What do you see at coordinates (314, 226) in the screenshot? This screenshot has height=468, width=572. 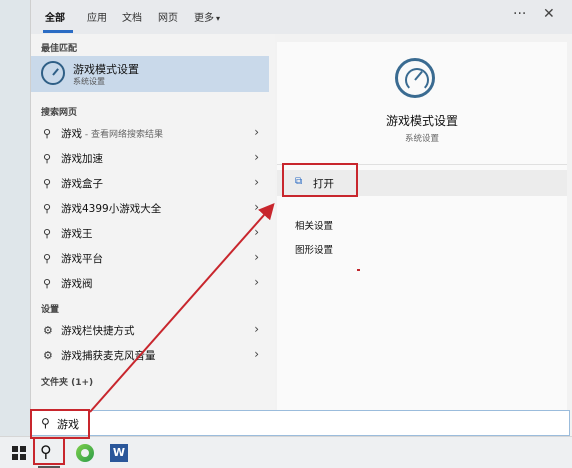 I see `related-settings-heading: 相关设置` at bounding box center [314, 226].